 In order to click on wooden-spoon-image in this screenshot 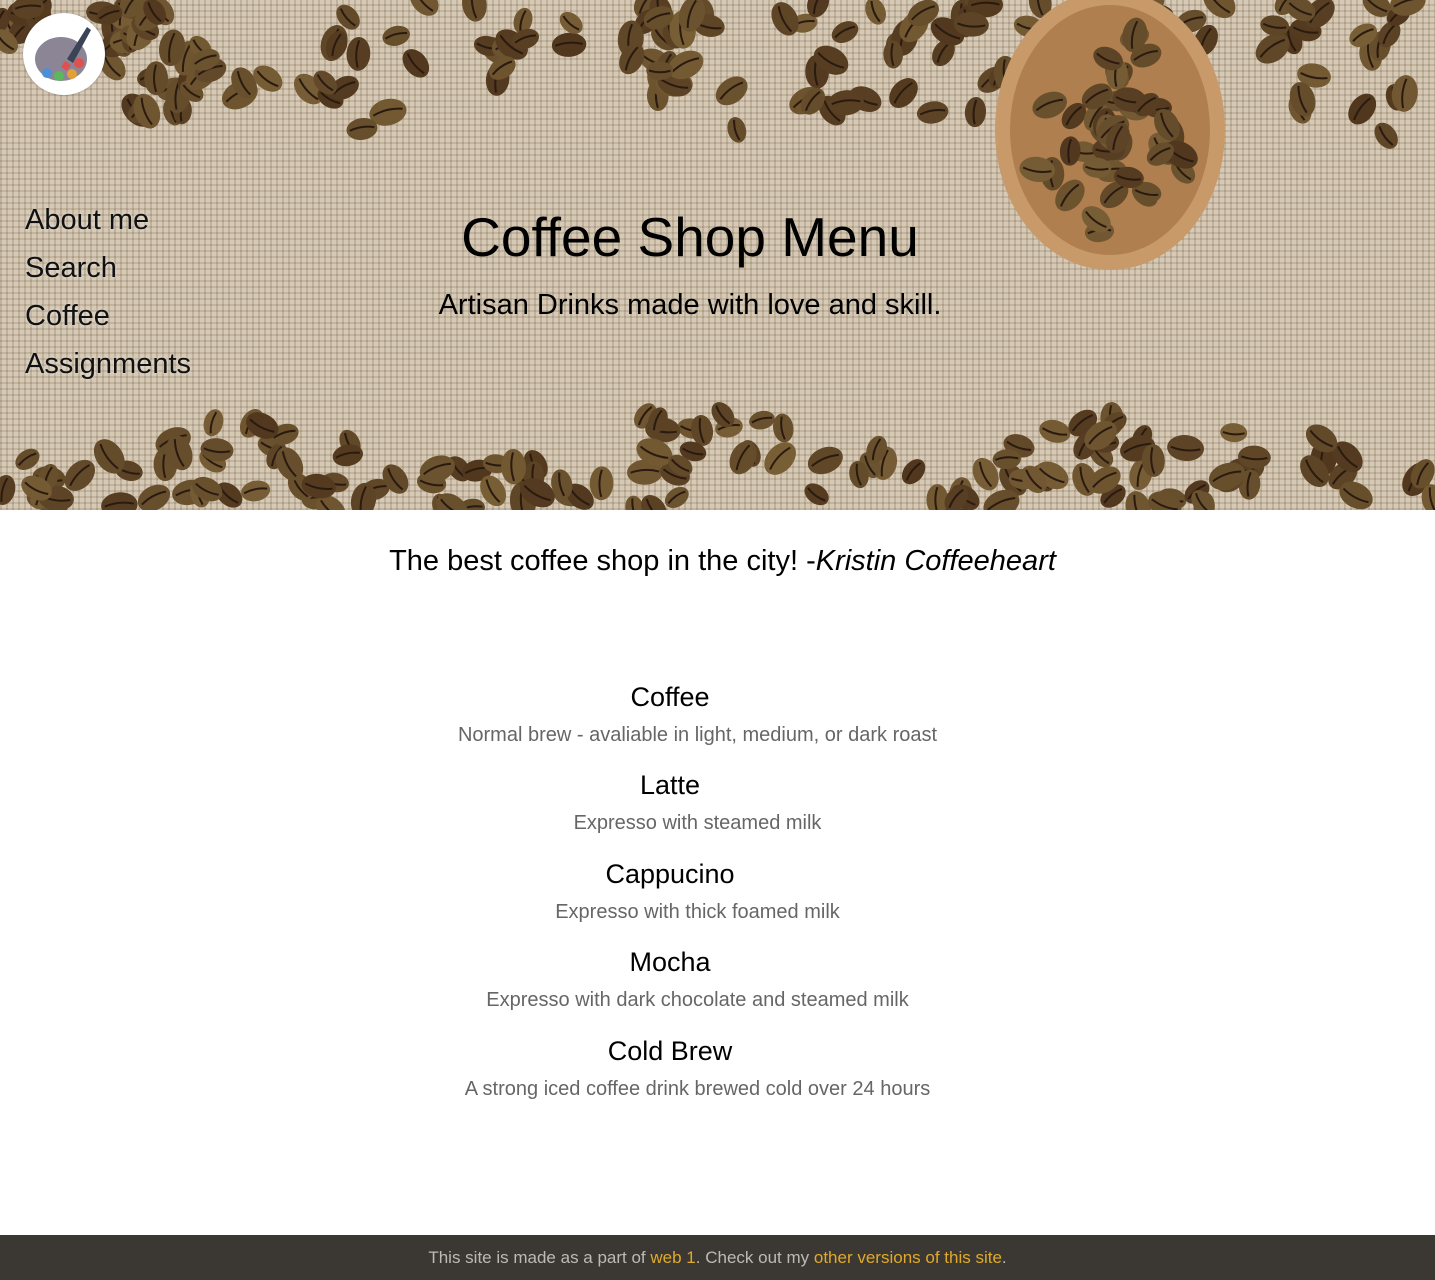, I will do `click(1110, 135)`.